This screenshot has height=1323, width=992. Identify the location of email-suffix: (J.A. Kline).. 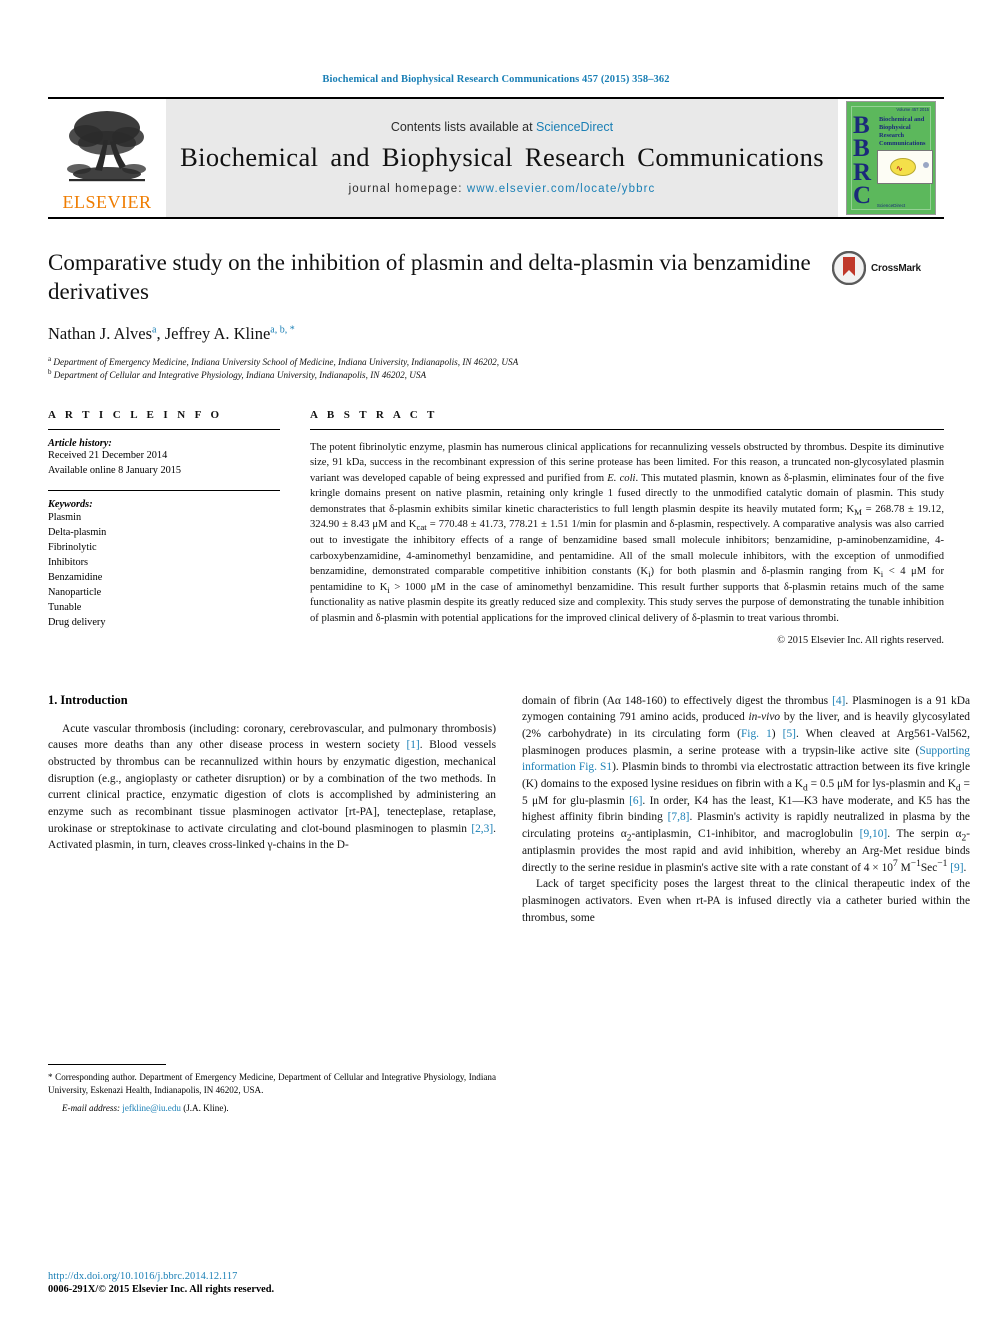
(206, 1107).